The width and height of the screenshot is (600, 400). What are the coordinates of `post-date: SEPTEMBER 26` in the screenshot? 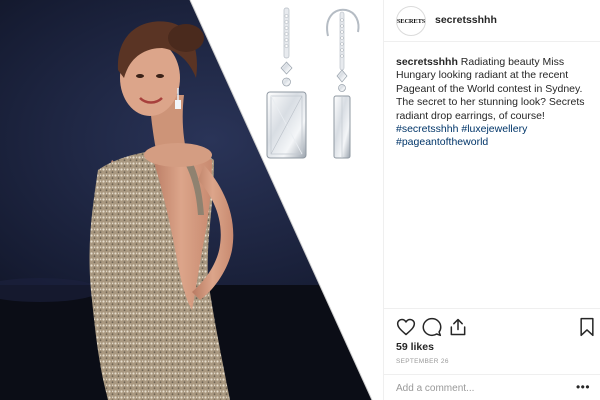 It's located at (422, 361).